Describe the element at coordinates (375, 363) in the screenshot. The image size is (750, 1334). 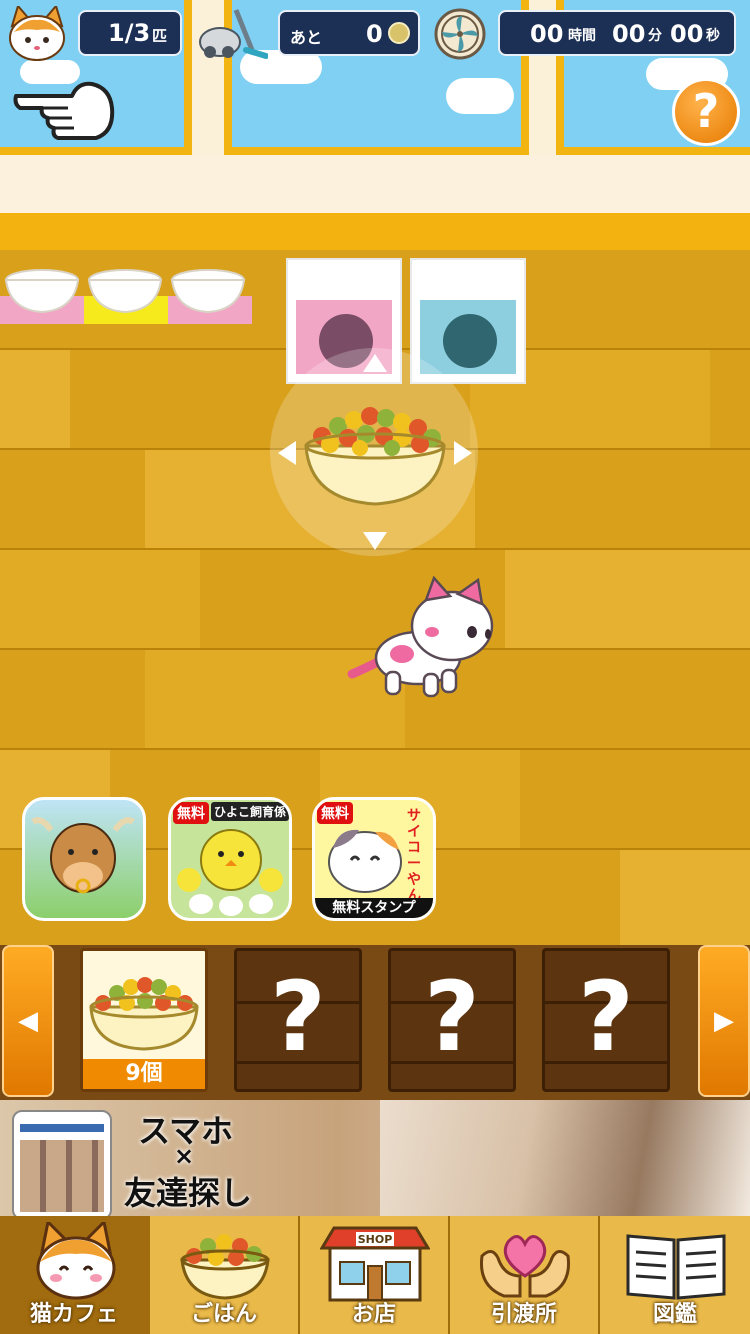
I see `move-up-arrow-icon` at that location.